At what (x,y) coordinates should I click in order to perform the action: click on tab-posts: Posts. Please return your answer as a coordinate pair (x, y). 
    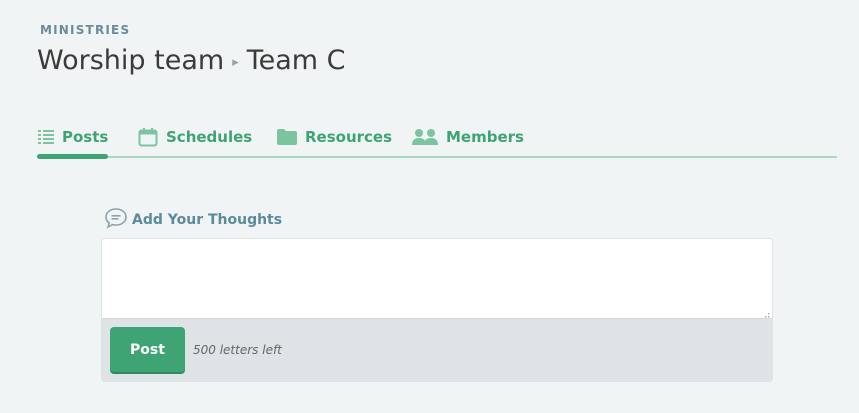
    Looking at the image, I should click on (73, 138).